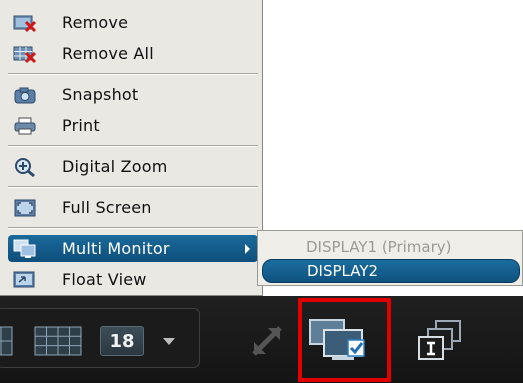 The height and width of the screenshot is (383, 523). Describe the element at coordinates (344, 340) in the screenshot. I see `highlight-callout` at that location.